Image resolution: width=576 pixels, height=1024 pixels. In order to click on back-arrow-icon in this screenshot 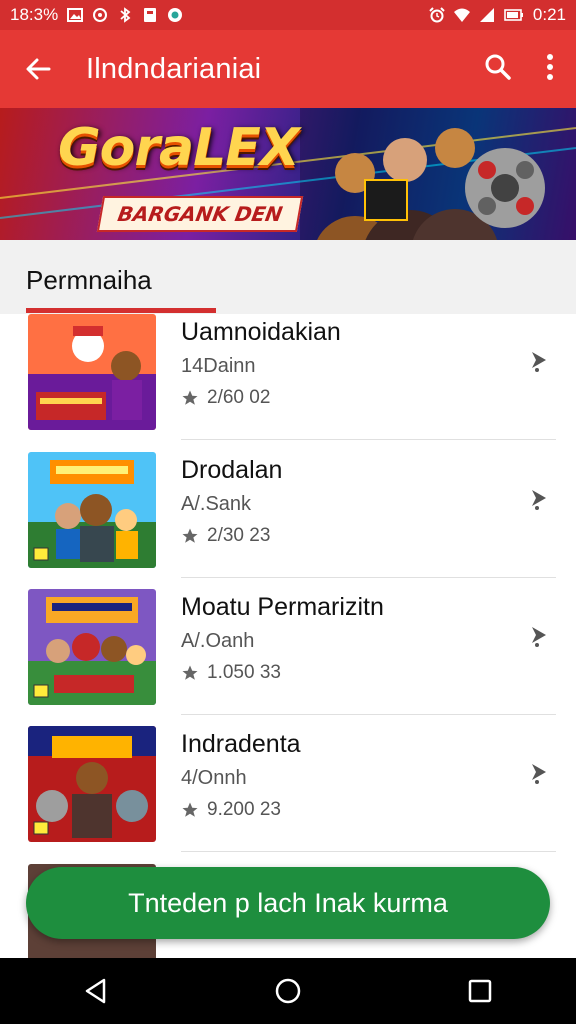, I will do `click(38, 69)`.